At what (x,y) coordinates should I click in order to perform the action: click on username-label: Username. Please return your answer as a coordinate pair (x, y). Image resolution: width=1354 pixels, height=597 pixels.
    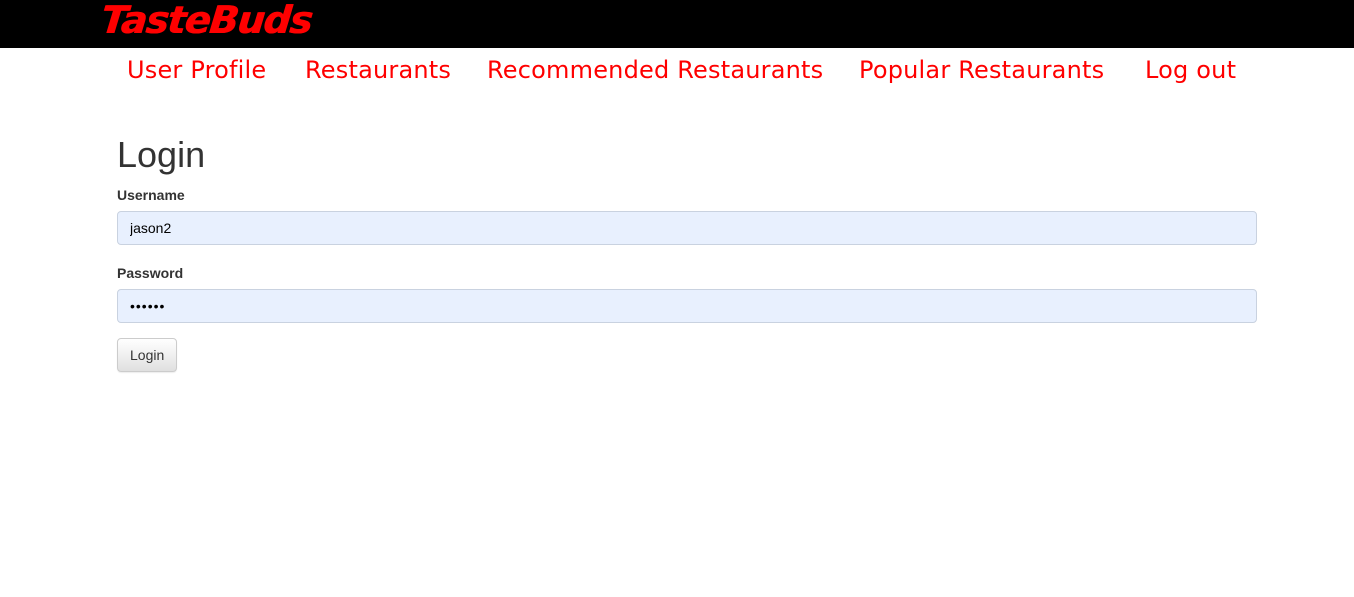
    Looking at the image, I should click on (151, 195).